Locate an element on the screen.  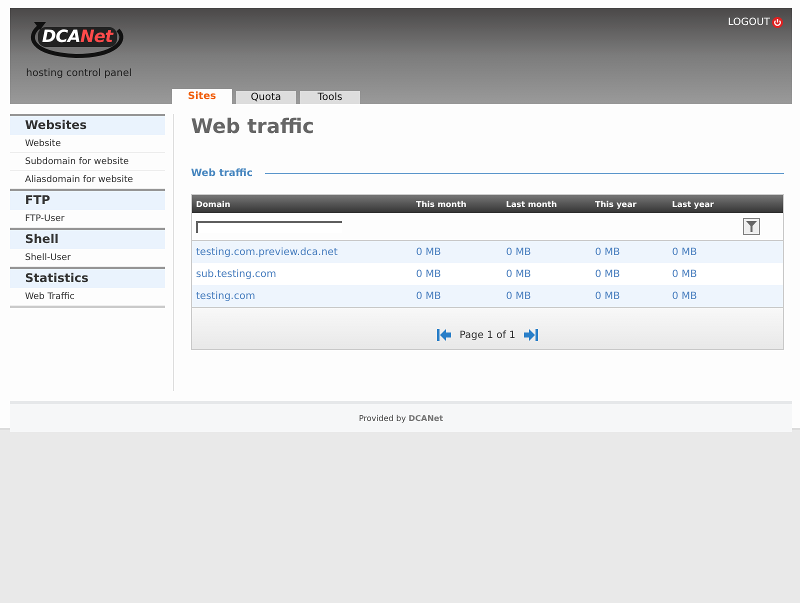
column-header: This month is located at coordinates (461, 204).